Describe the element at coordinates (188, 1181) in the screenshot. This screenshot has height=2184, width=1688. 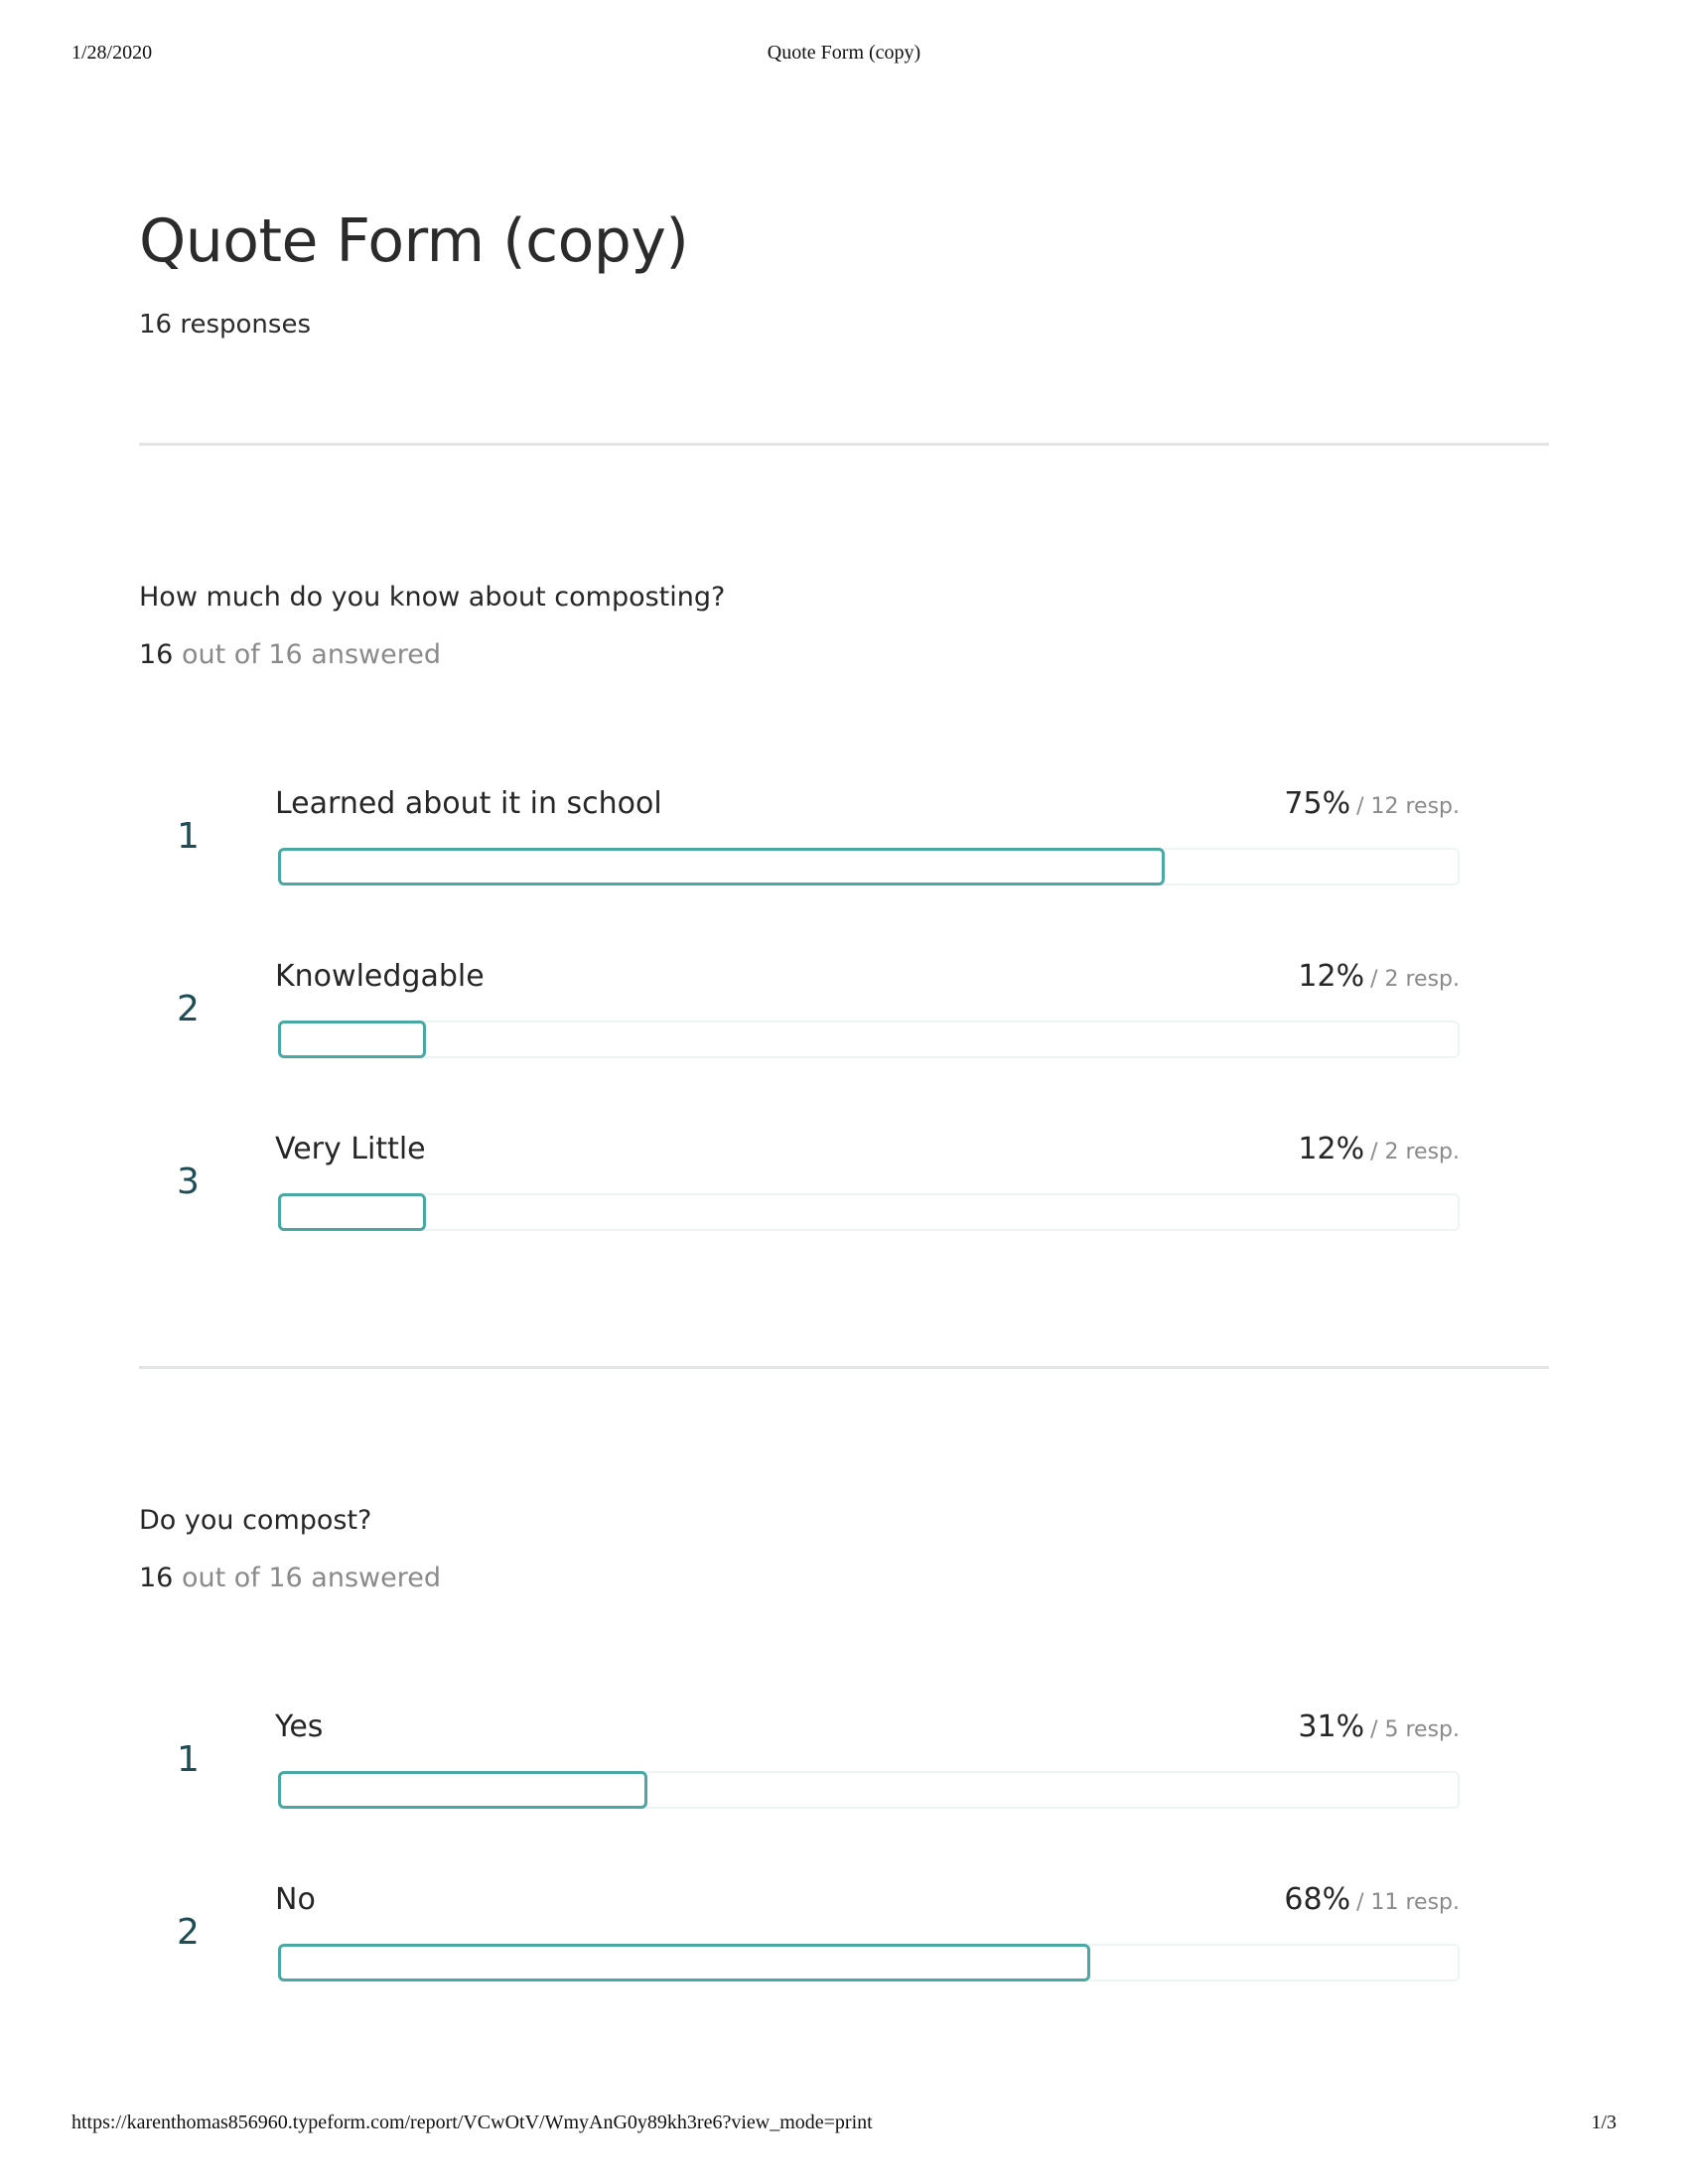
I see `option-index: 3` at that location.